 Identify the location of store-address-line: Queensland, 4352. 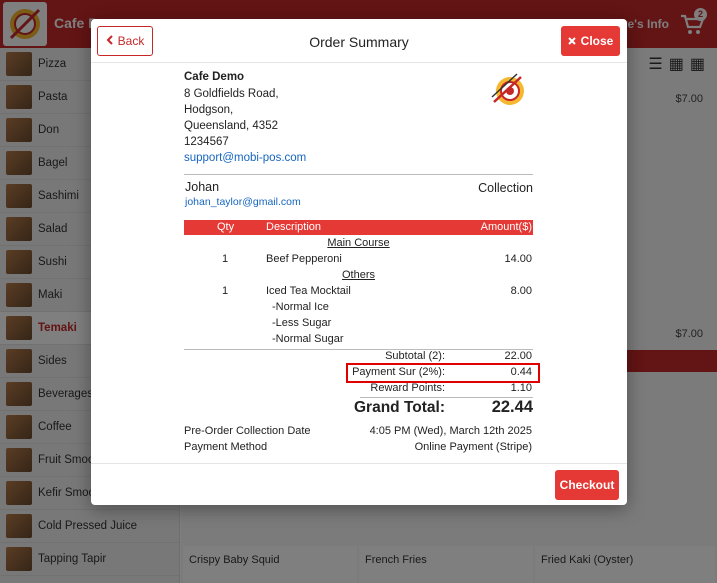
(231, 126).